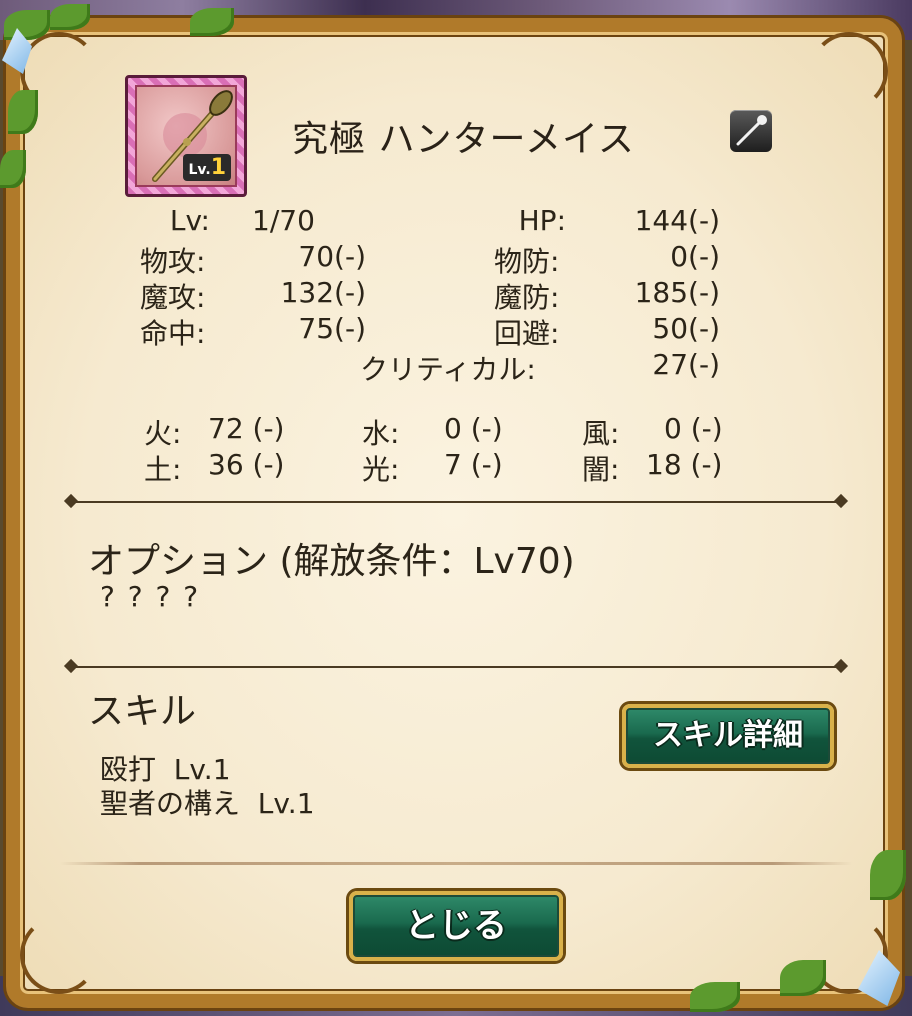 The height and width of the screenshot is (1016, 912). Describe the element at coordinates (686, 328) in the screenshot. I see `stat-value-eva: 50(-)` at that location.